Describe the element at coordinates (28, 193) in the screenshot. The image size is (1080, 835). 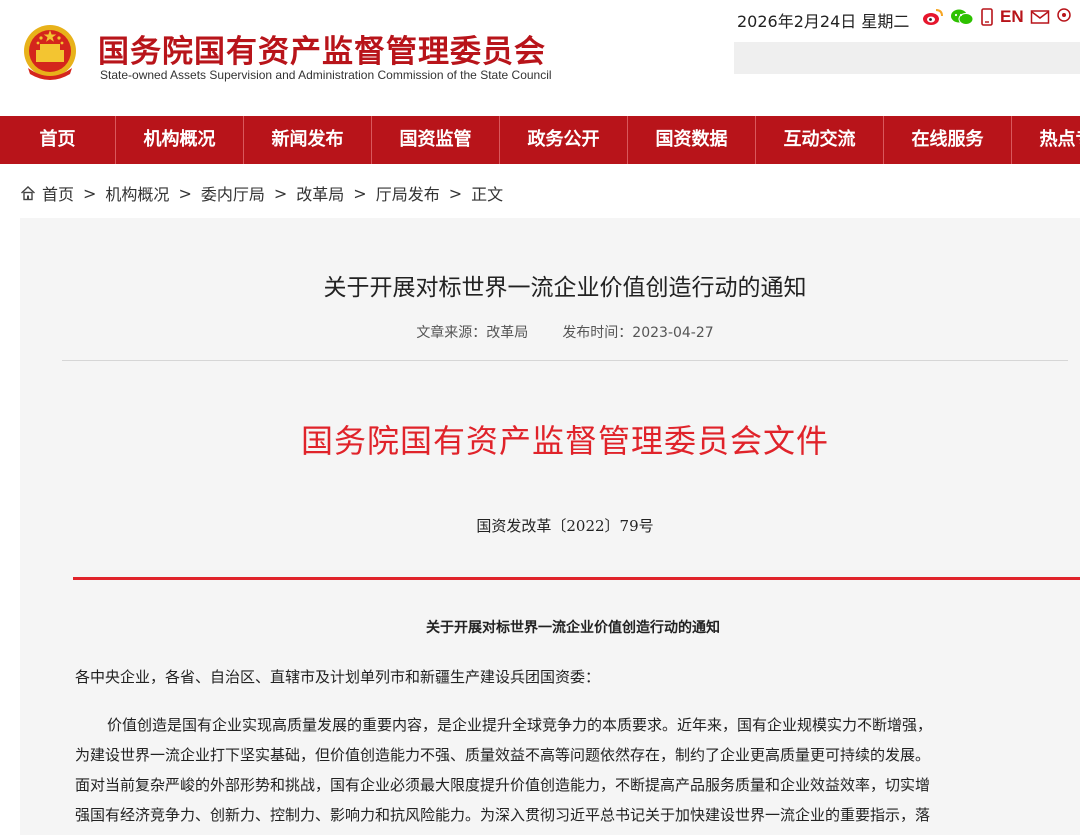
I see `home-icon` at that location.